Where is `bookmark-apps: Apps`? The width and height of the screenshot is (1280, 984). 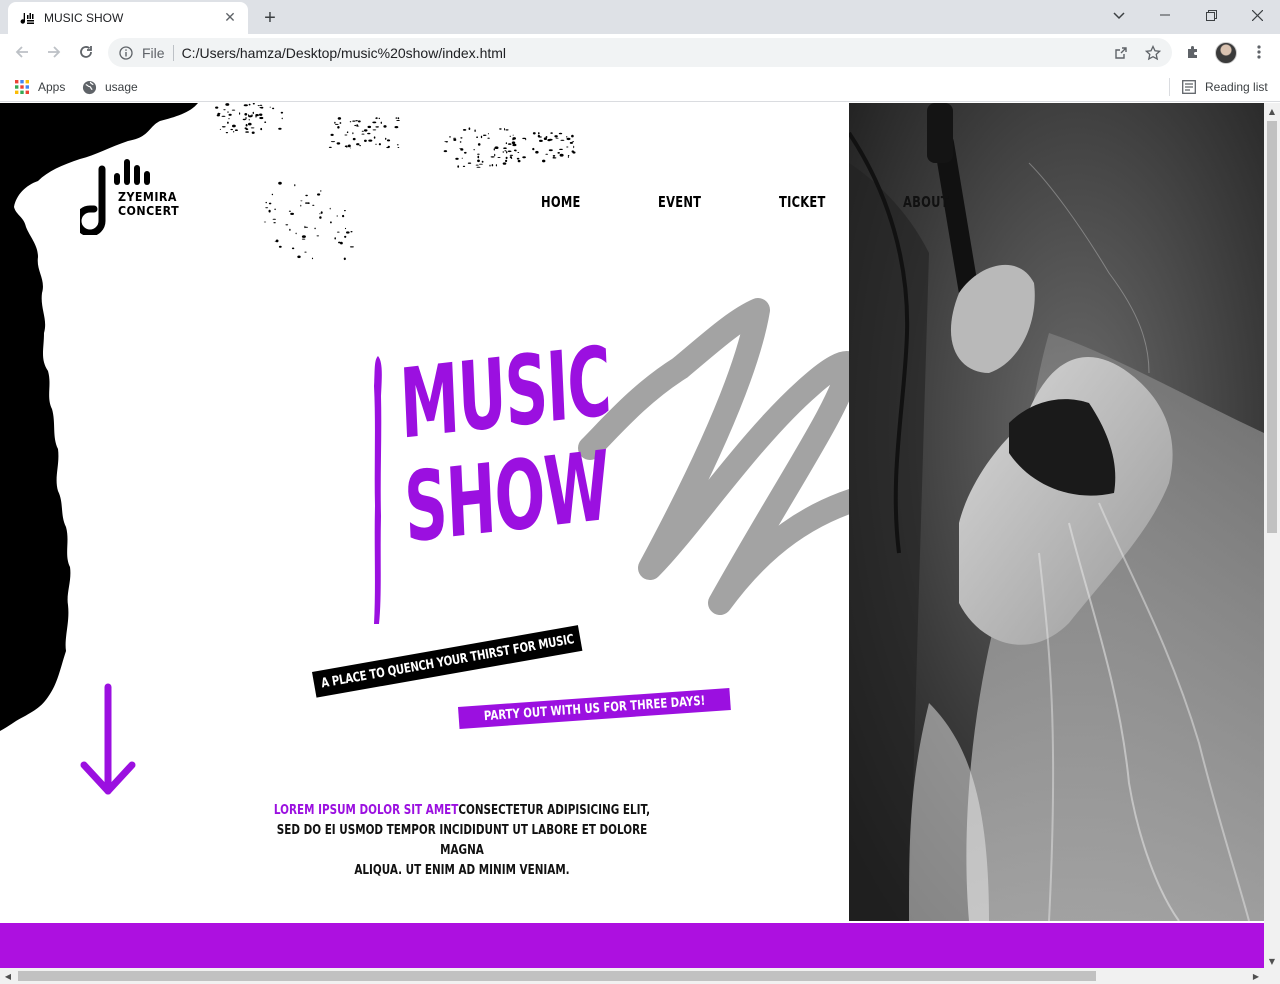
bookmark-apps: Apps is located at coordinates (39, 87).